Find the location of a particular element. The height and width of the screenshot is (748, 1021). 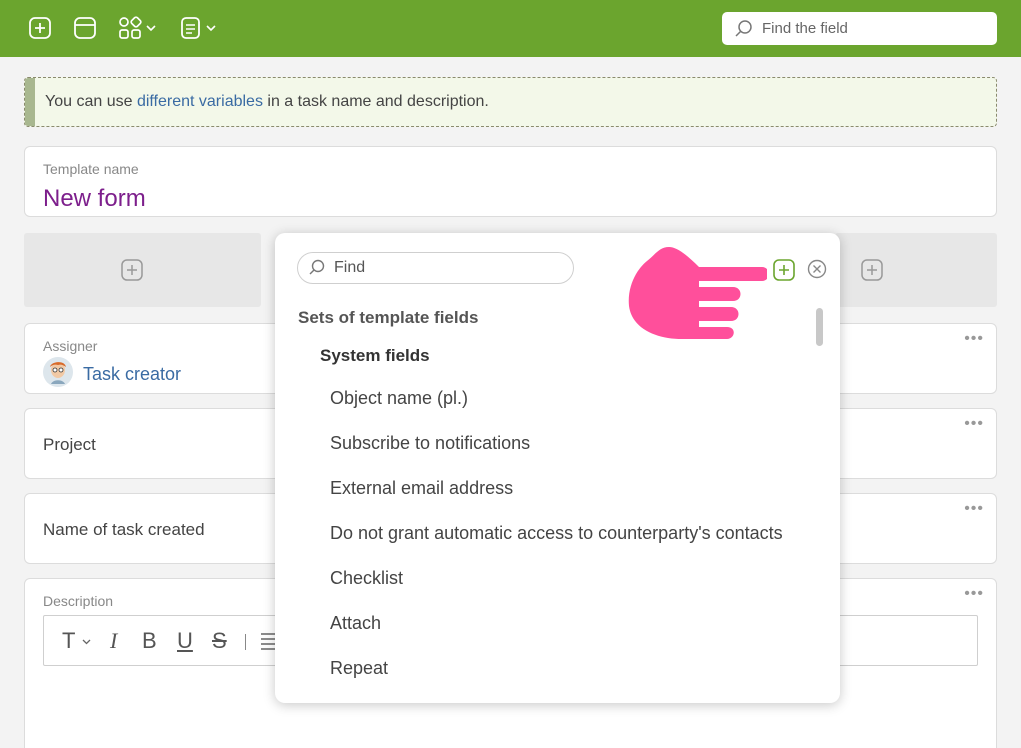

hint-suffix: in a task name and description. is located at coordinates (375, 101).